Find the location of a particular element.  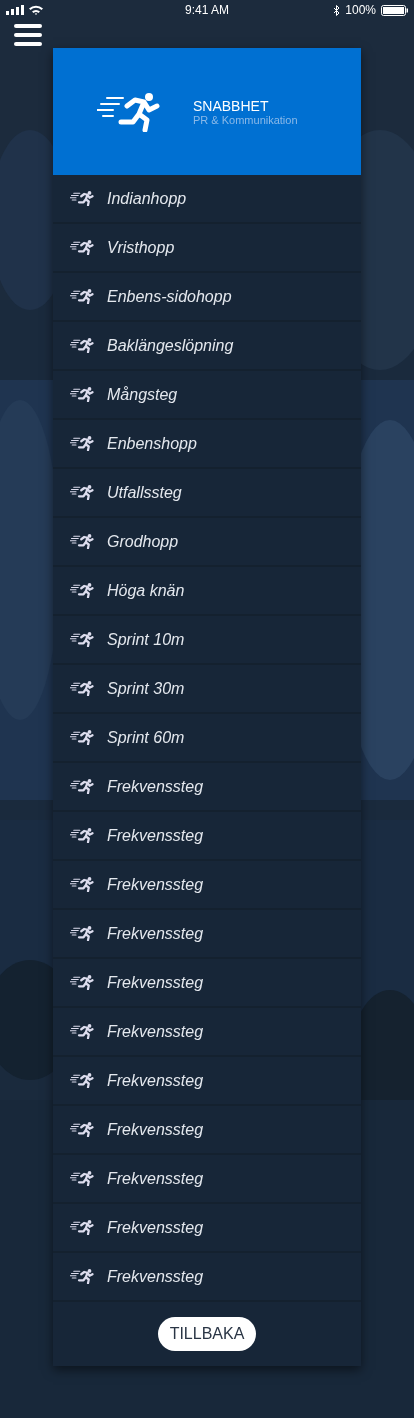

battery-icon is located at coordinates (394, 10).